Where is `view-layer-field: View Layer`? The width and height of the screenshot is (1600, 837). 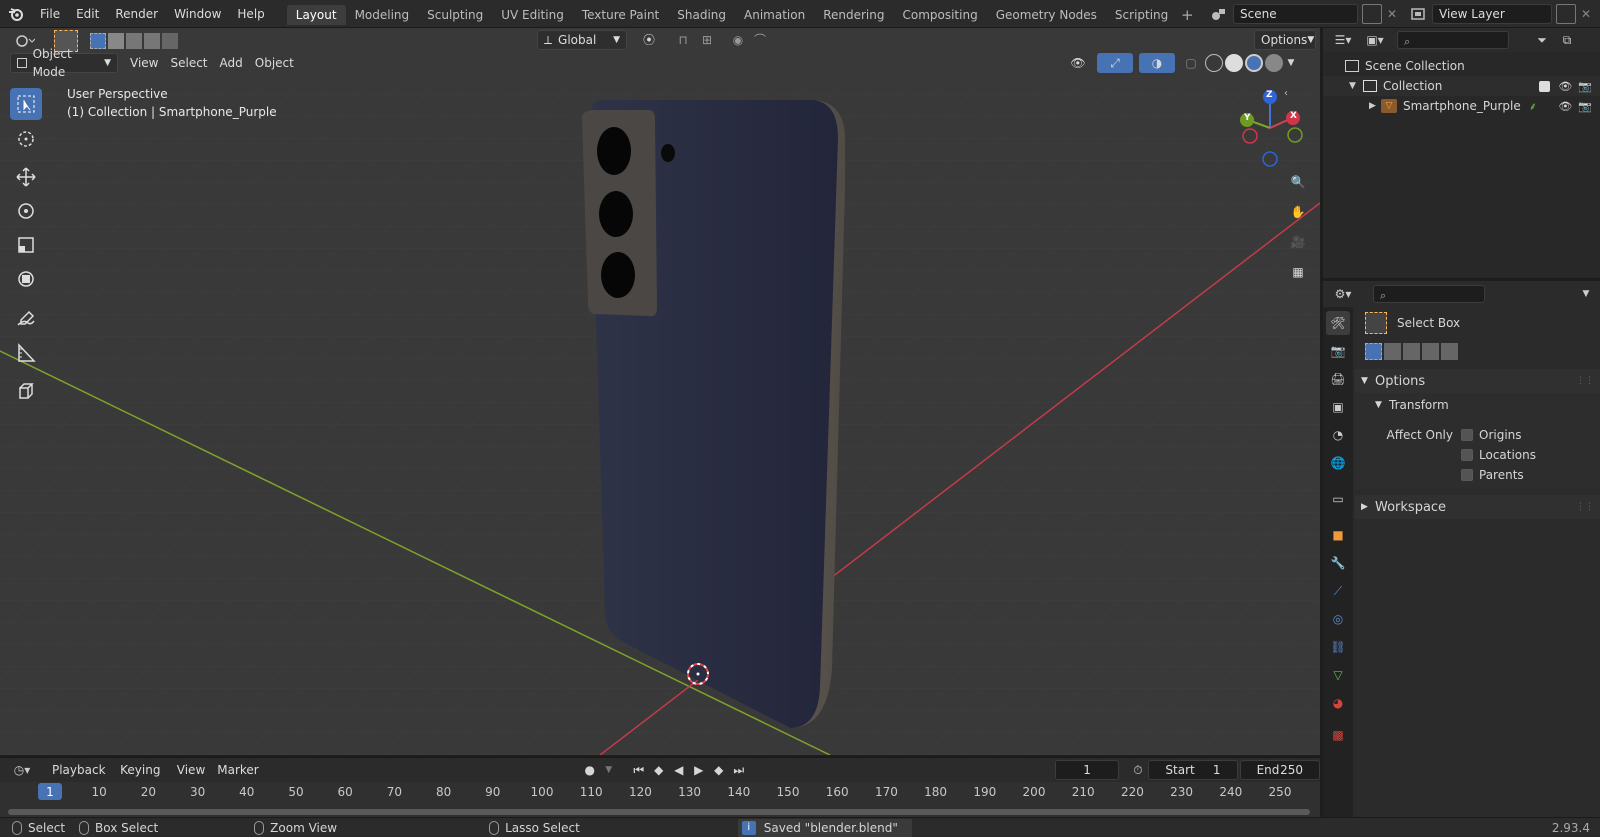
view-layer-field: View Layer is located at coordinates (1492, 14).